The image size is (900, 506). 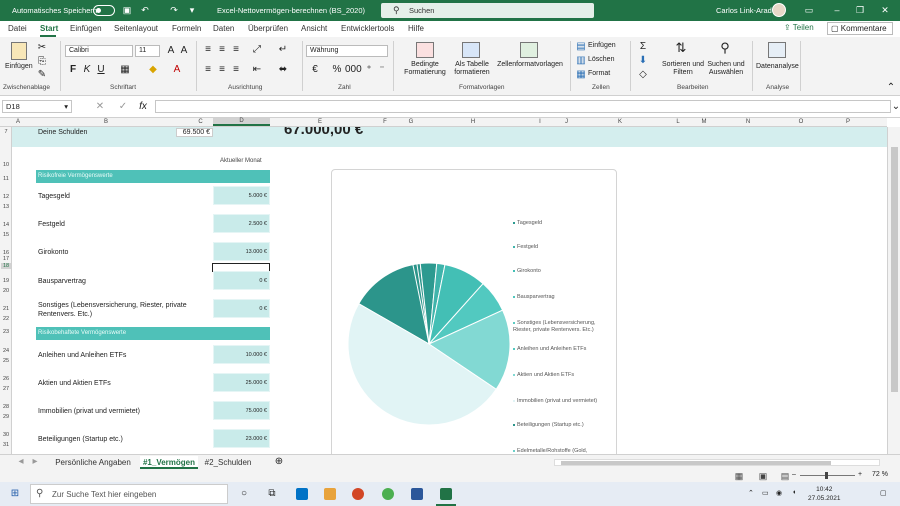 I want to click on autosum-icon: Σ, so click(x=643, y=47).